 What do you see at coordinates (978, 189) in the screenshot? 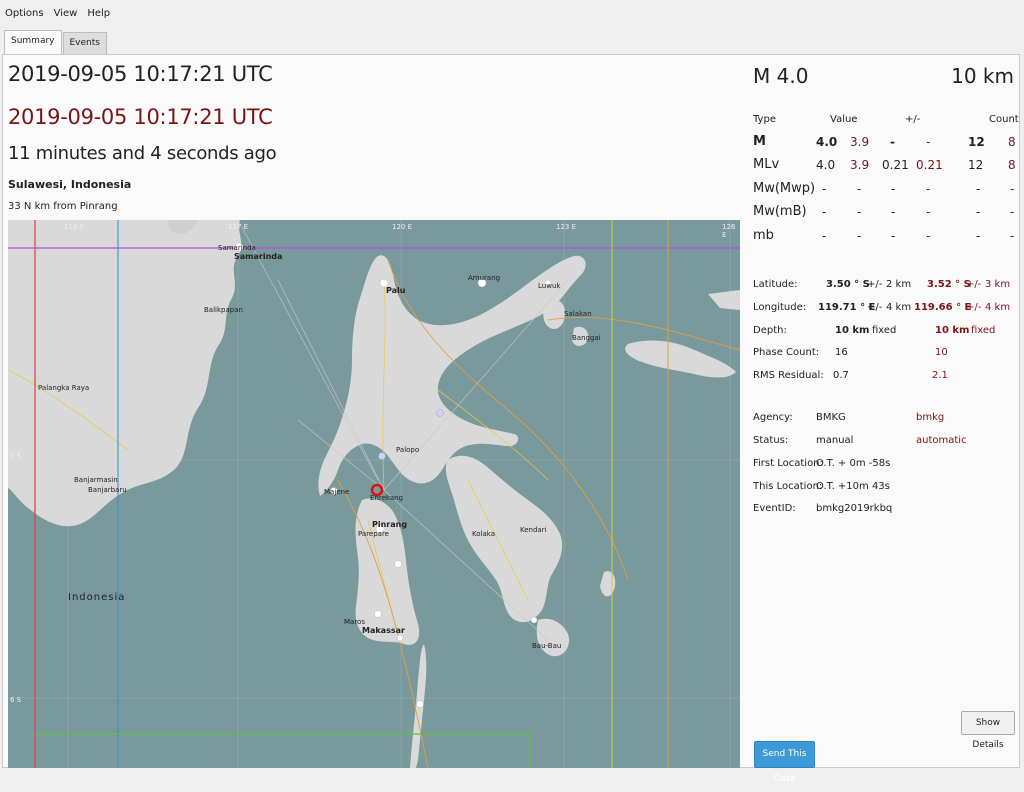
I see `mag-row-mwmwp-count: -` at bounding box center [978, 189].